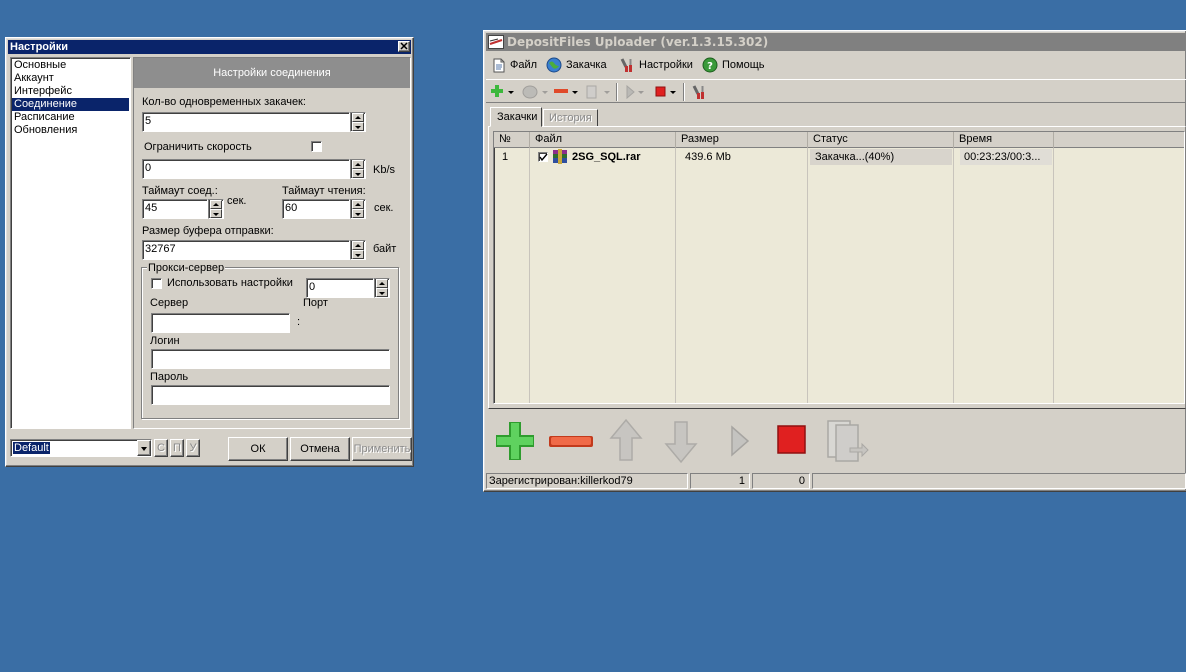 This screenshot has height=672, width=1186. What do you see at coordinates (165, 341) in the screenshot?
I see `login-label: Логин` at bounding box center [165, 341].